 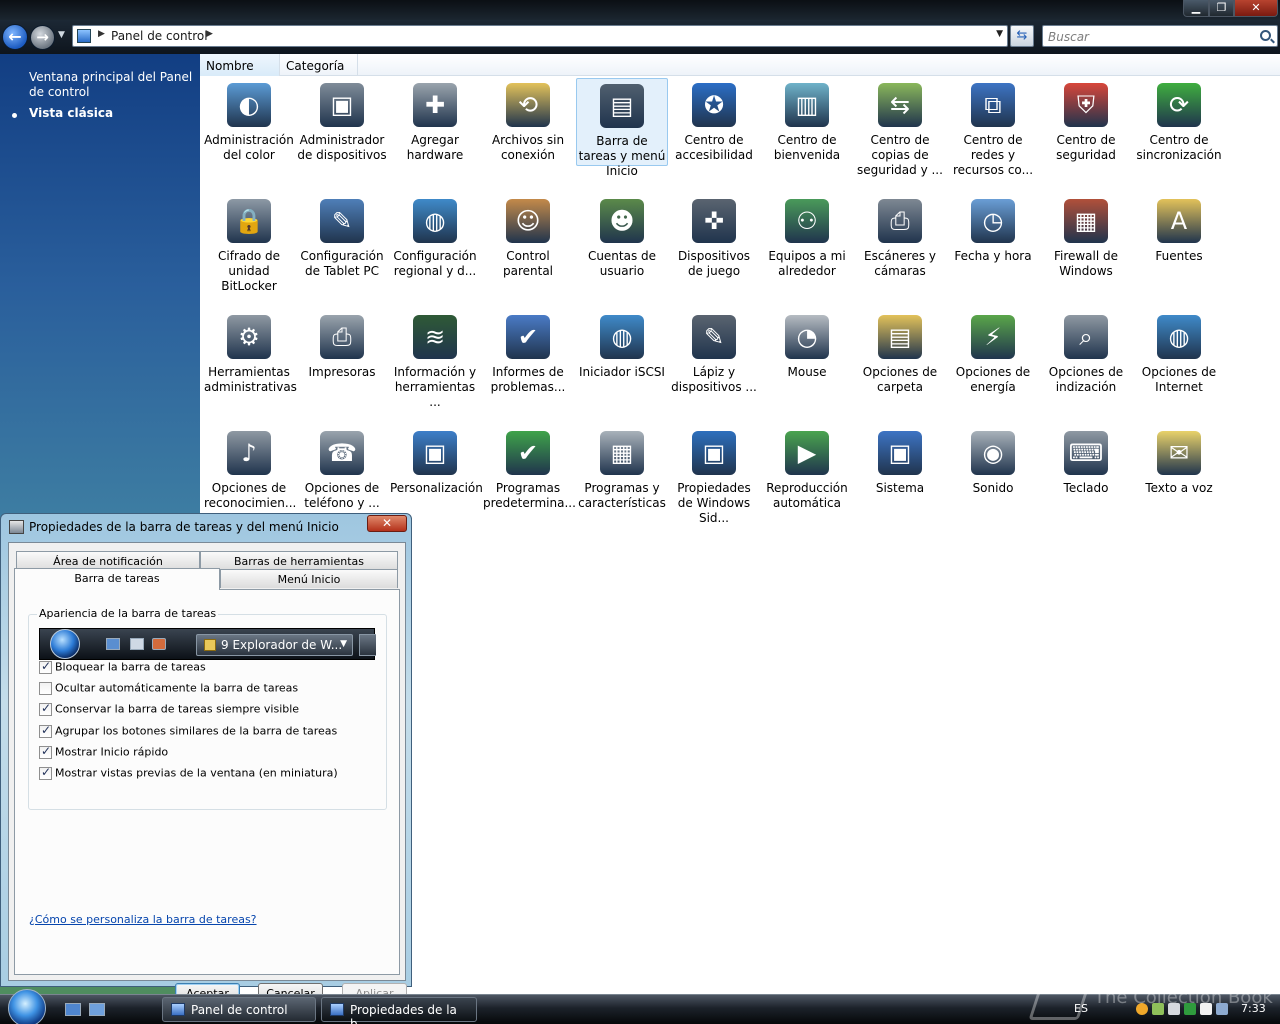 I want to click on control-panel-item: ◔ Mouse, so click(x=807, y=354).